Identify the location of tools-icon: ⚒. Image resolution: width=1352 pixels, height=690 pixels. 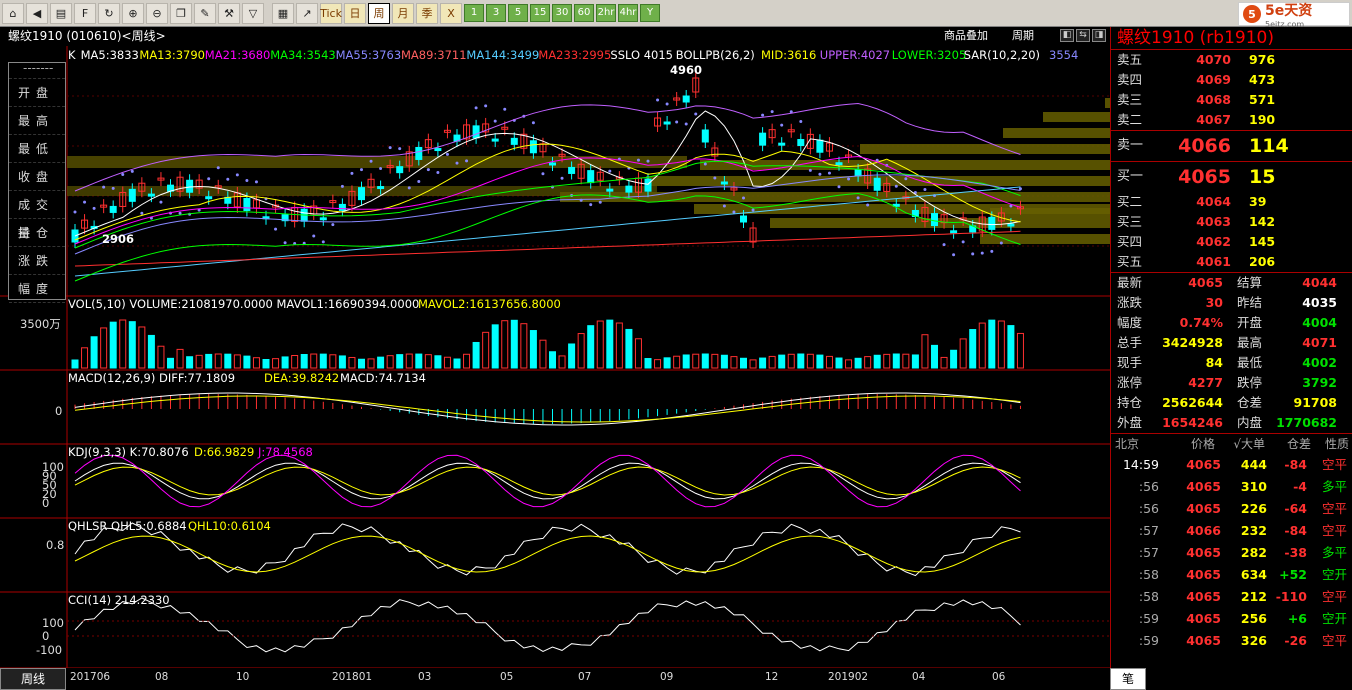
(229, 13).